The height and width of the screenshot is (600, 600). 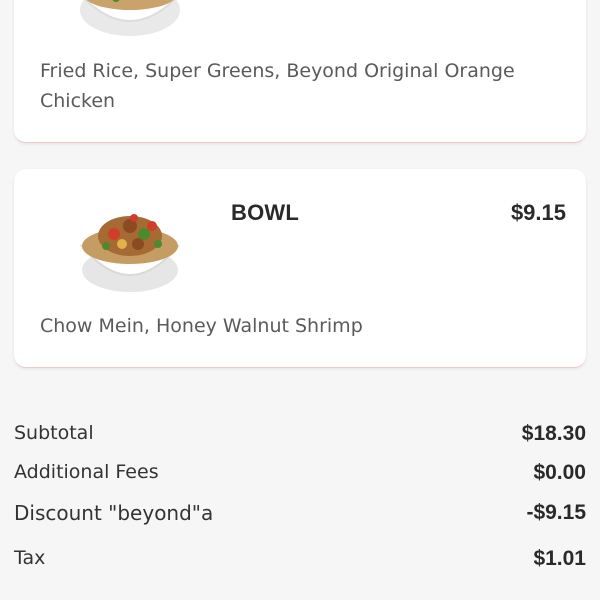 I want to click on fees-value: $0.00, so click(x=559, y=472).